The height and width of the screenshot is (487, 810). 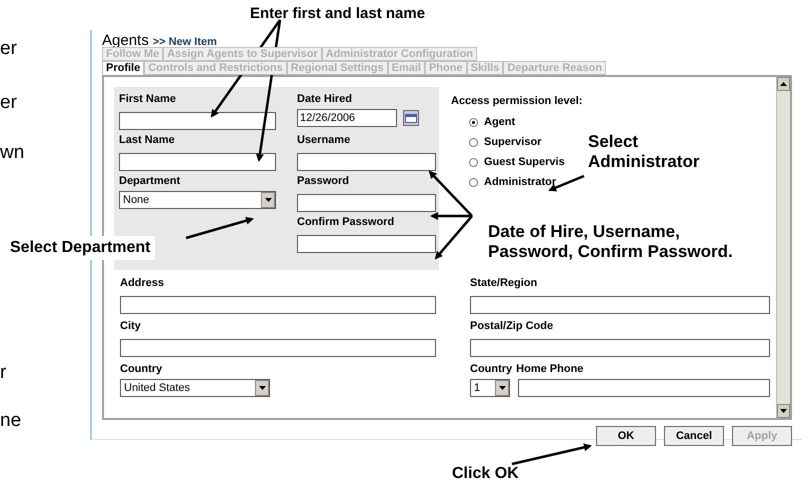 I want to click on field-label: State/Region, so click(x=504, y=283).